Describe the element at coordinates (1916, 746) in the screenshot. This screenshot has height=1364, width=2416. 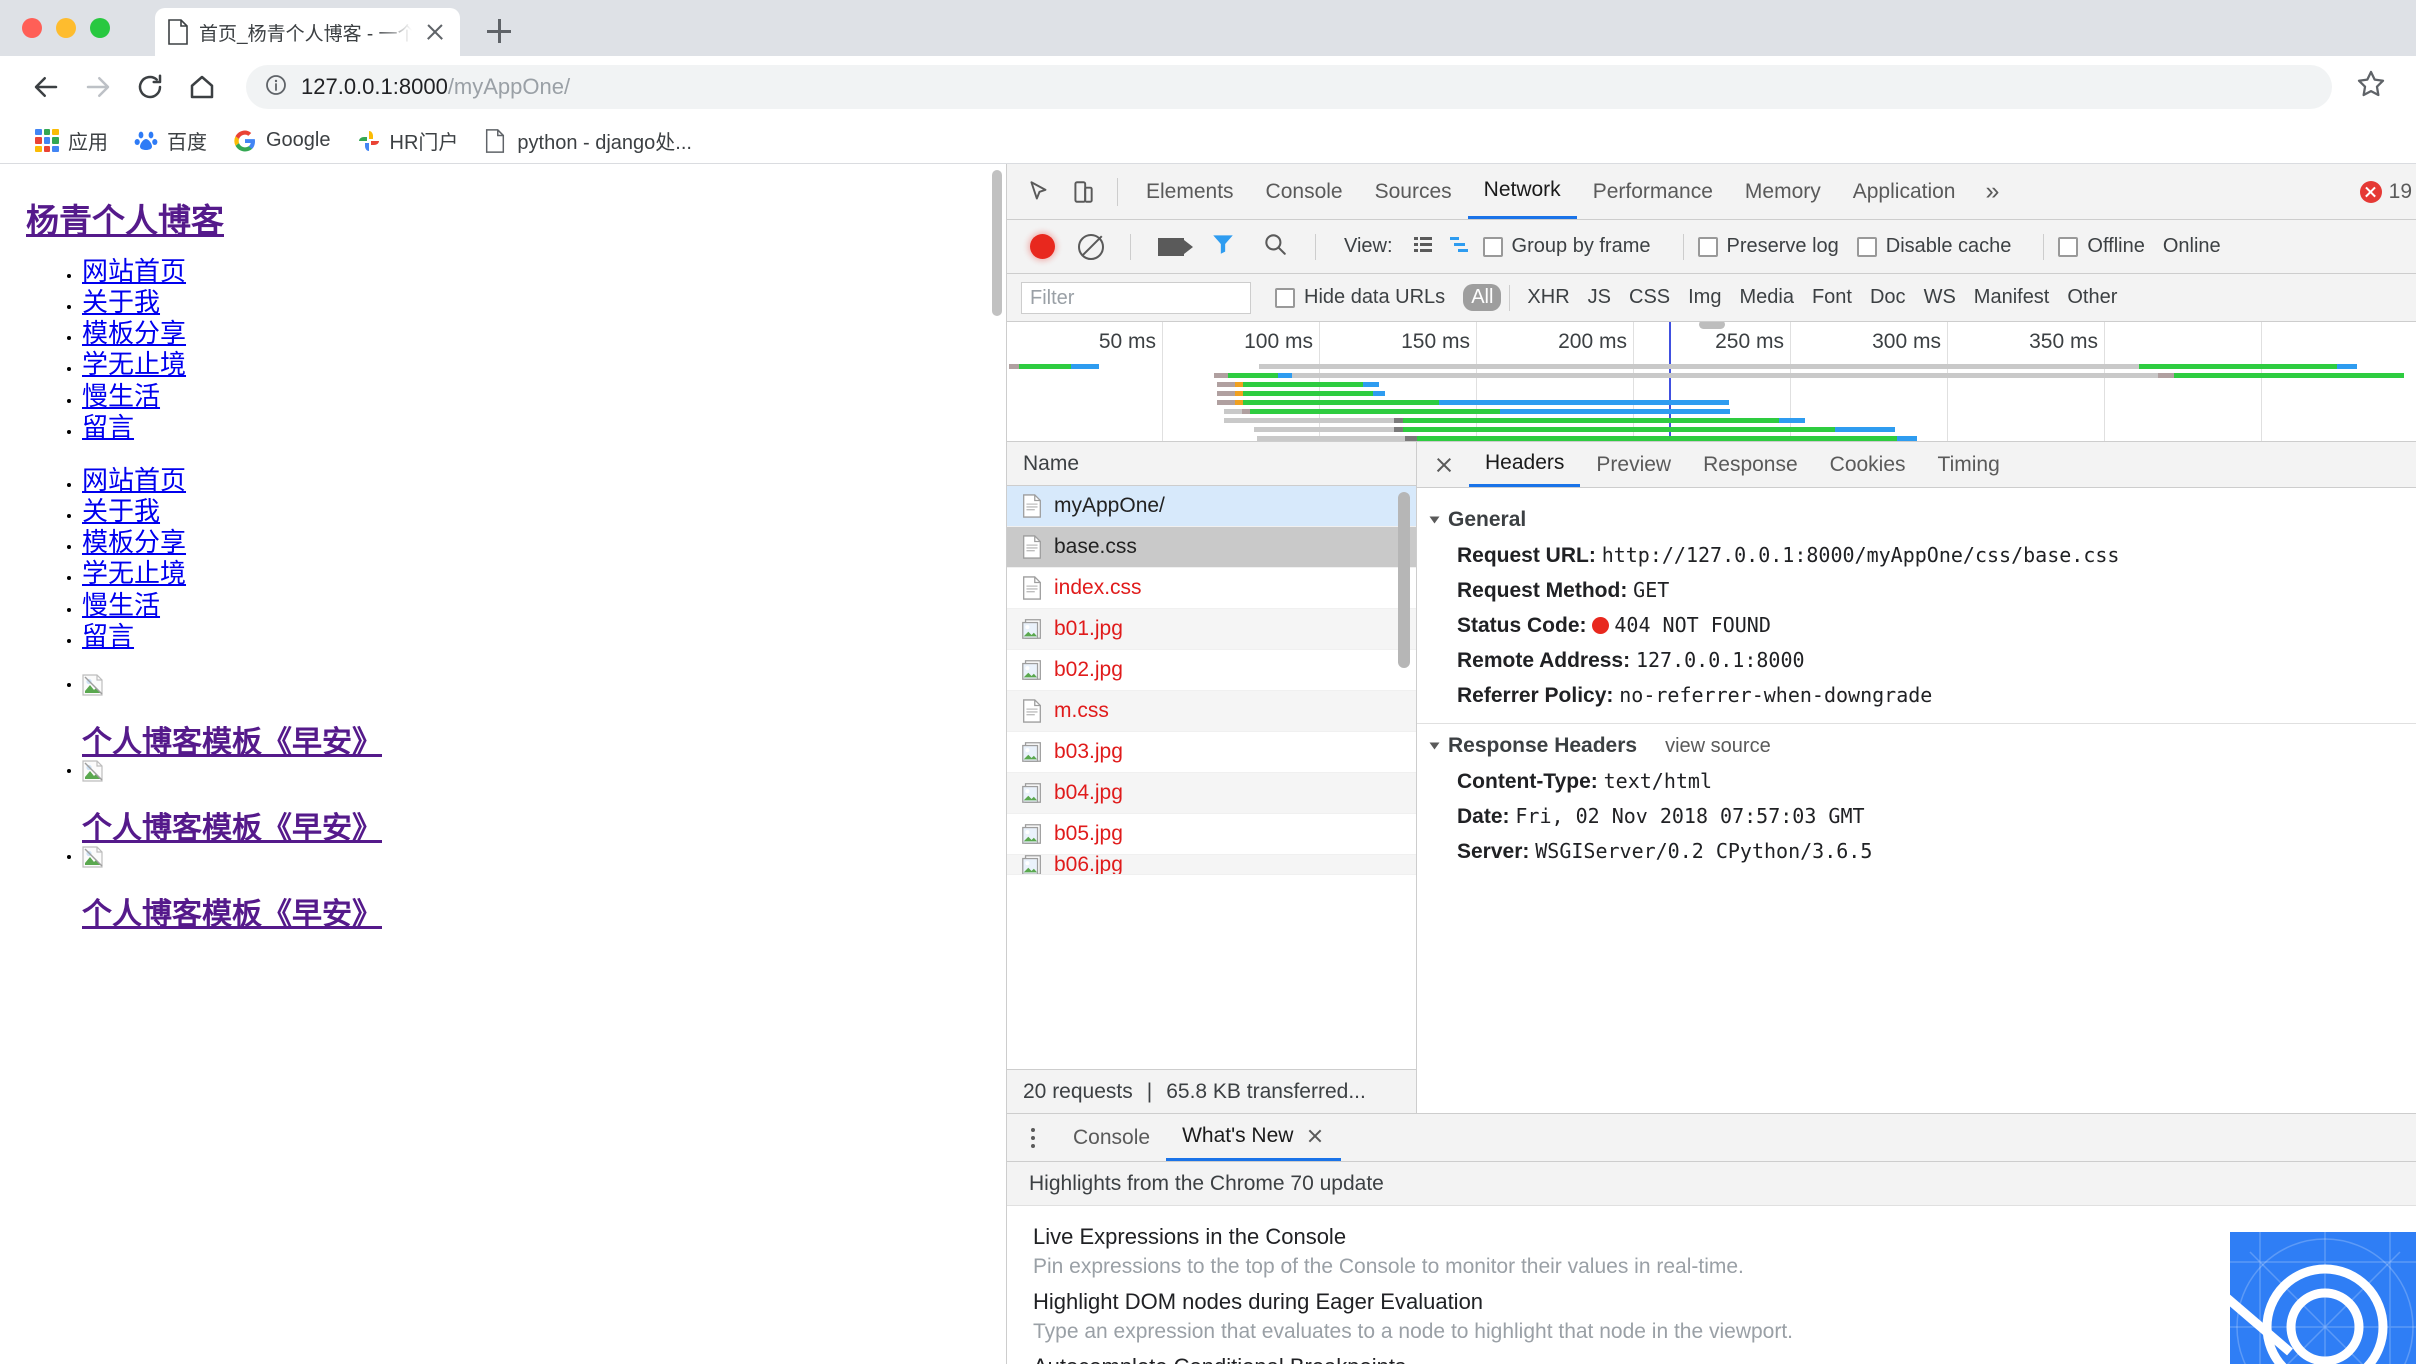
I see `response-headers-section-header: Response Headers view source` at that location.